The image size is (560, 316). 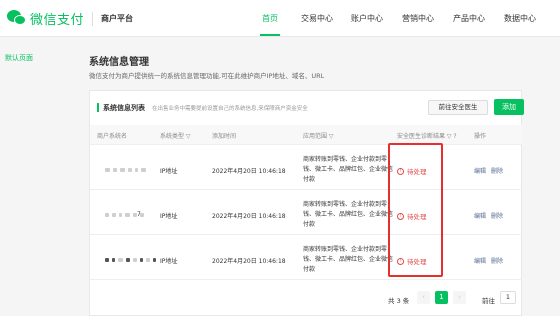 I want to click on platform-name: 商户平台, so click(x=117, y=18).